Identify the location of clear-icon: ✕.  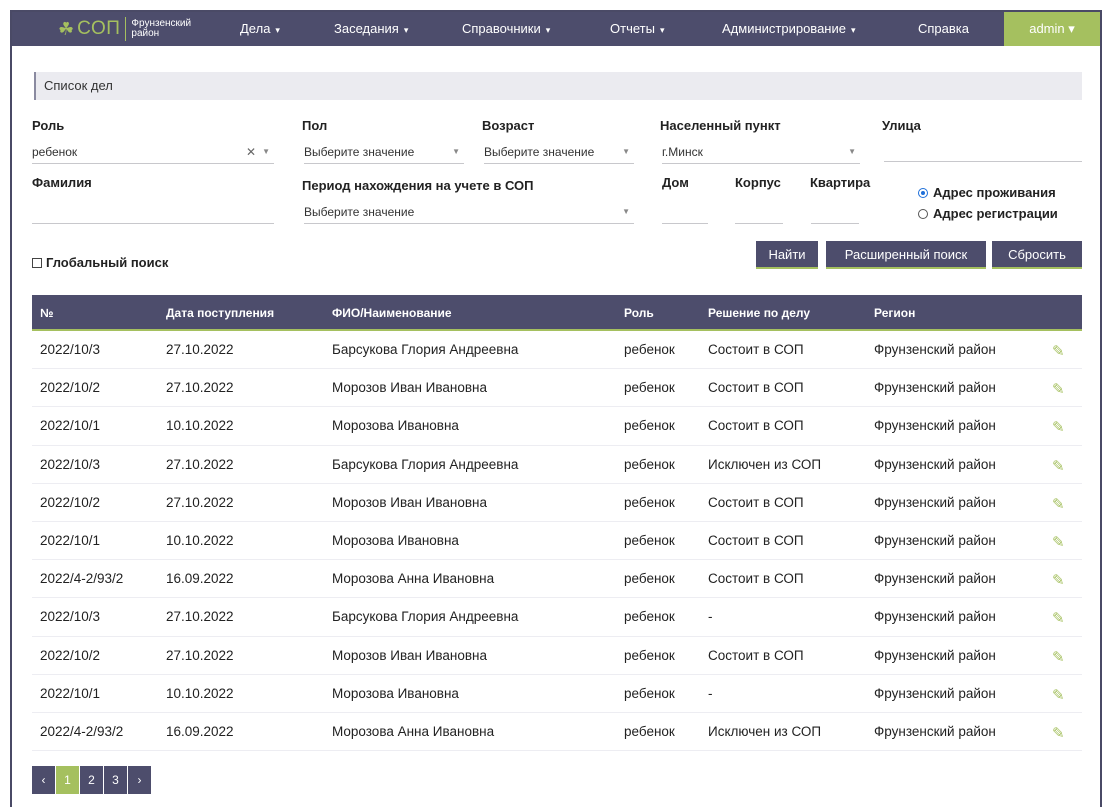
(251, 152).